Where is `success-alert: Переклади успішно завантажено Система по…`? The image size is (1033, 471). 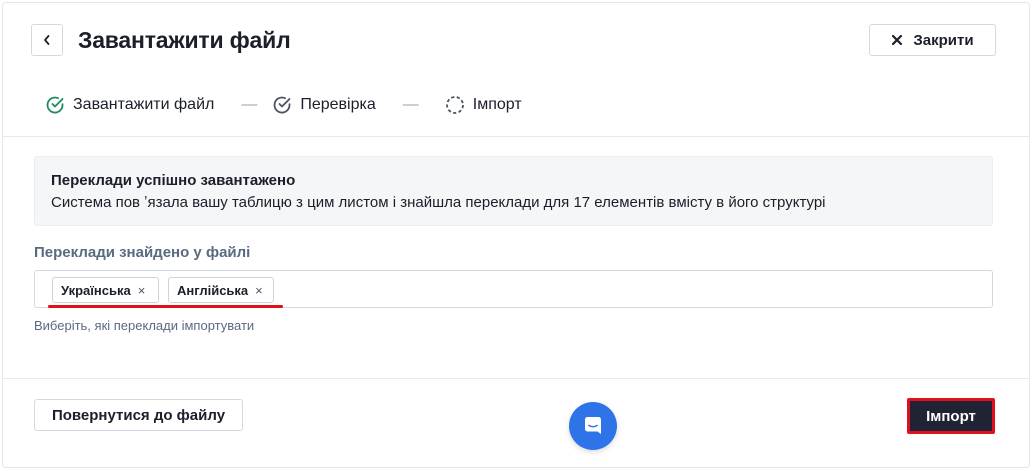
success-alert: Переклади успішно завантажено Система по… is located at coordinates (513, 191).